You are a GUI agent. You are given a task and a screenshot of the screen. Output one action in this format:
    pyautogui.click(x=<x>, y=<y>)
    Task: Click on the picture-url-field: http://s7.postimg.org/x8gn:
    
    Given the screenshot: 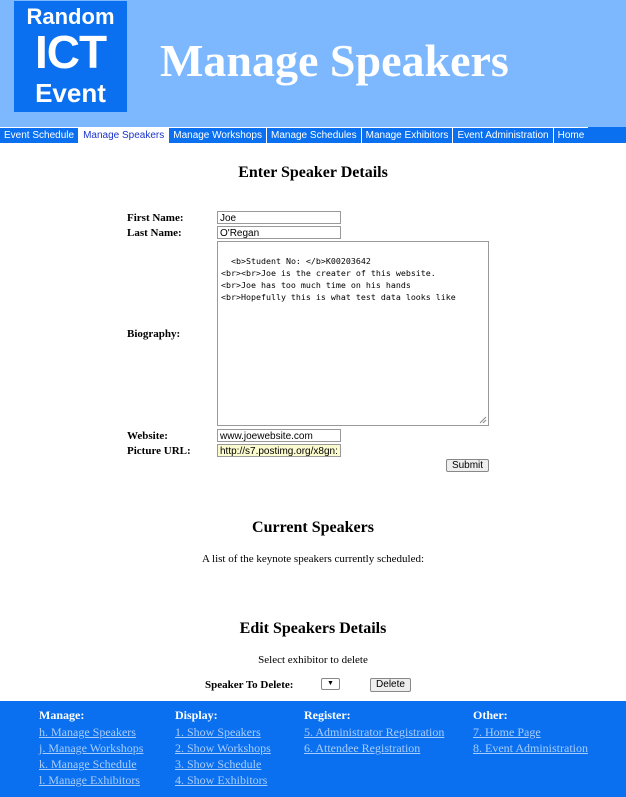 What is the action you would take?
    pyautogui.click(x=279, y=450)
    